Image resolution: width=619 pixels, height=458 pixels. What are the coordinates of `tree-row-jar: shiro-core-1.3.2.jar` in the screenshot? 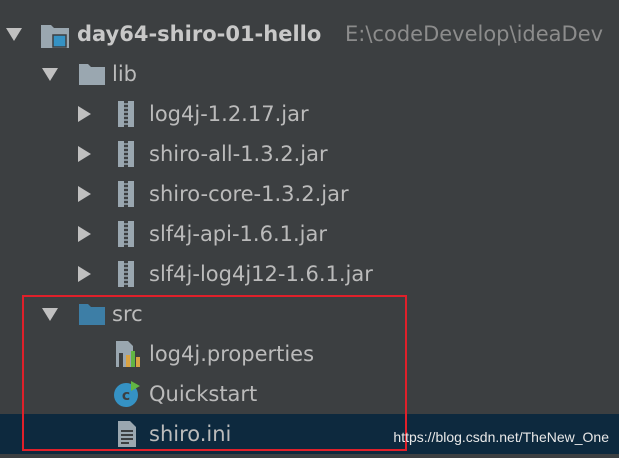 It's located at (309, 194).